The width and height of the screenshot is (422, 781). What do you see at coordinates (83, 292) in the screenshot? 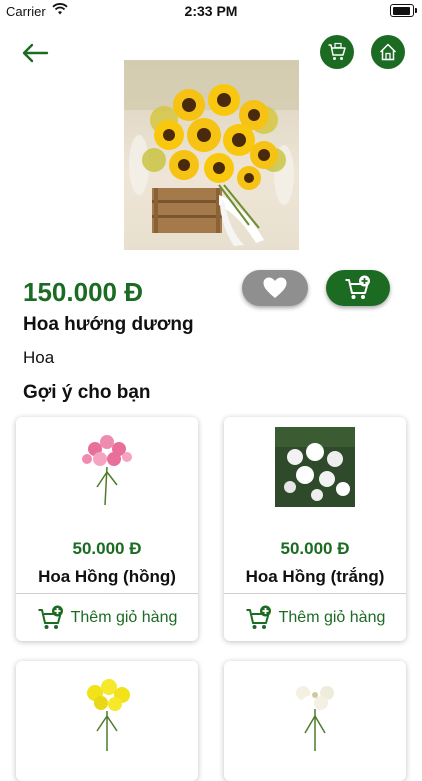
I see `product-price: 150.000 Đ` at bounding box center [83, 292].